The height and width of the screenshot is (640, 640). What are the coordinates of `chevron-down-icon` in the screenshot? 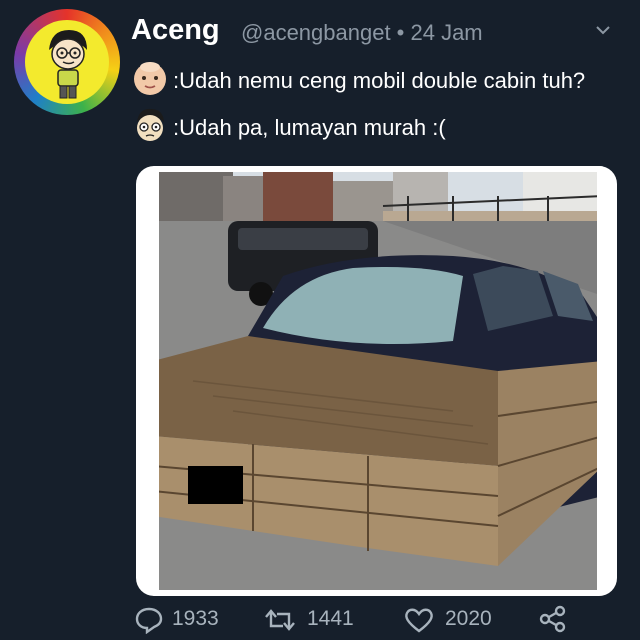 It's located at (603, 30).